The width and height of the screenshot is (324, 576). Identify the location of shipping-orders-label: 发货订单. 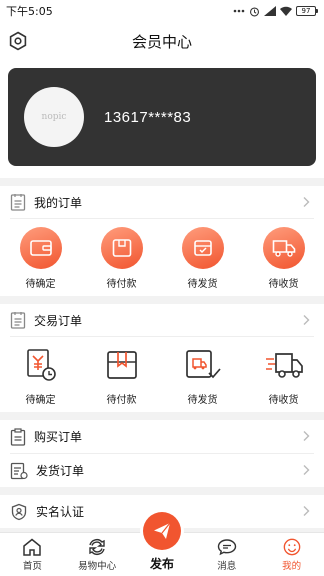
(60, 471).